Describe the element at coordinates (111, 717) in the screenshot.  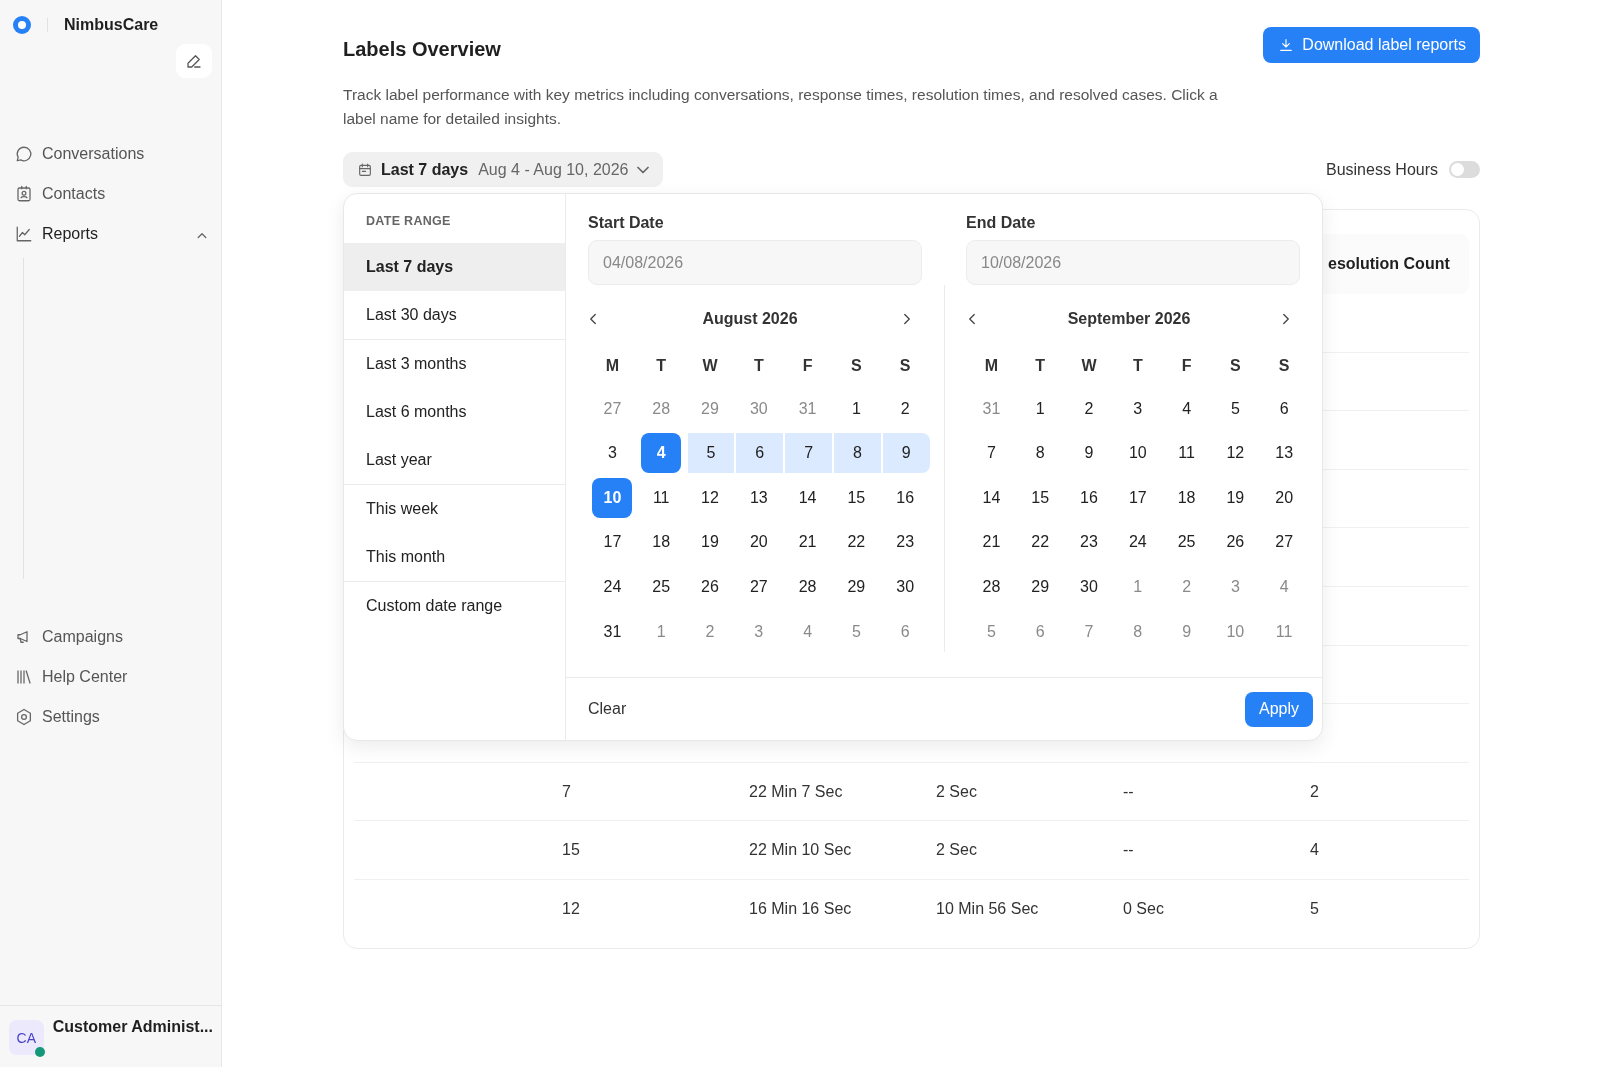
I see `nav-item: Settings` at that location.